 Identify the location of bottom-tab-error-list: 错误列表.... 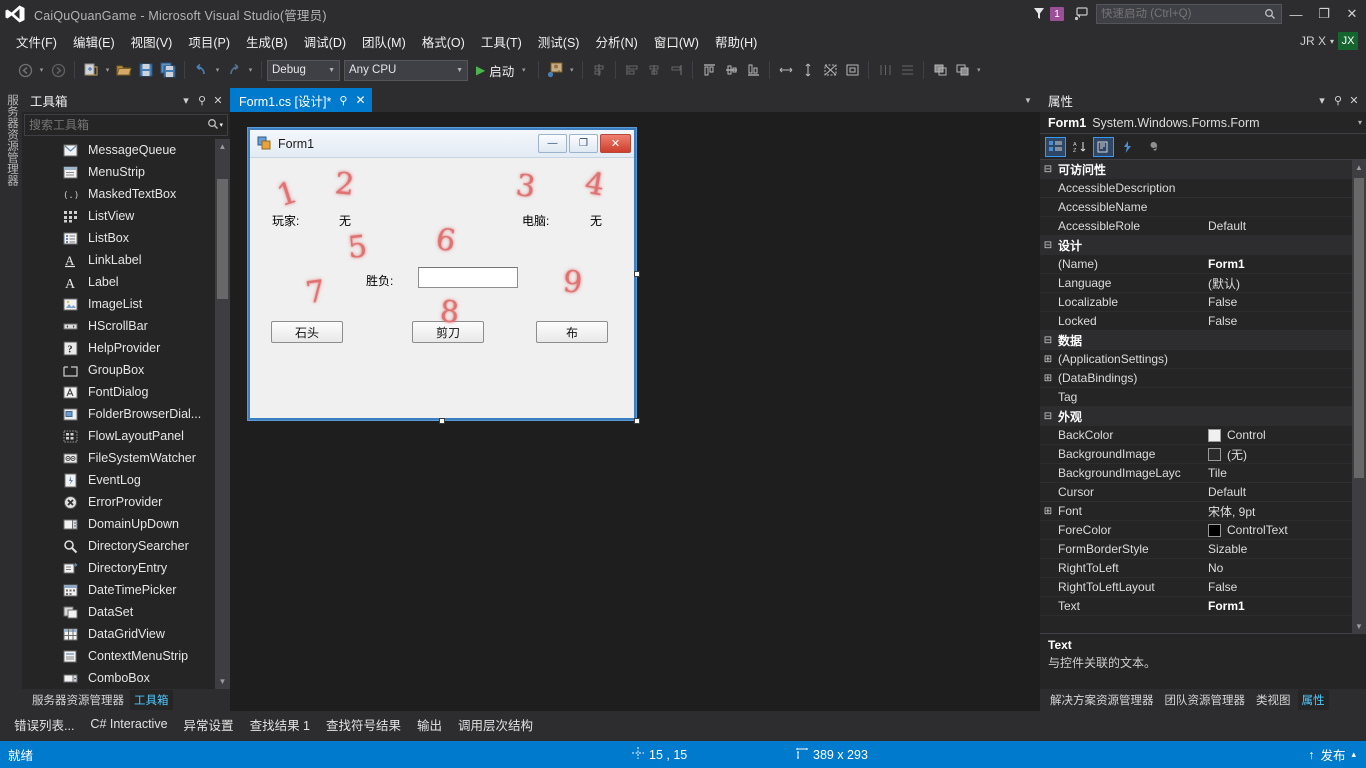
(44, 724).